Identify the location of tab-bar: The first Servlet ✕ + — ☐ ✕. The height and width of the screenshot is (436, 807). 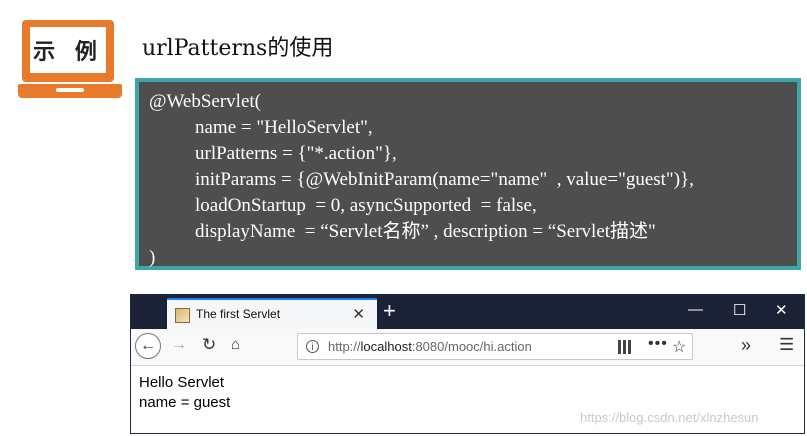
(467, 312).